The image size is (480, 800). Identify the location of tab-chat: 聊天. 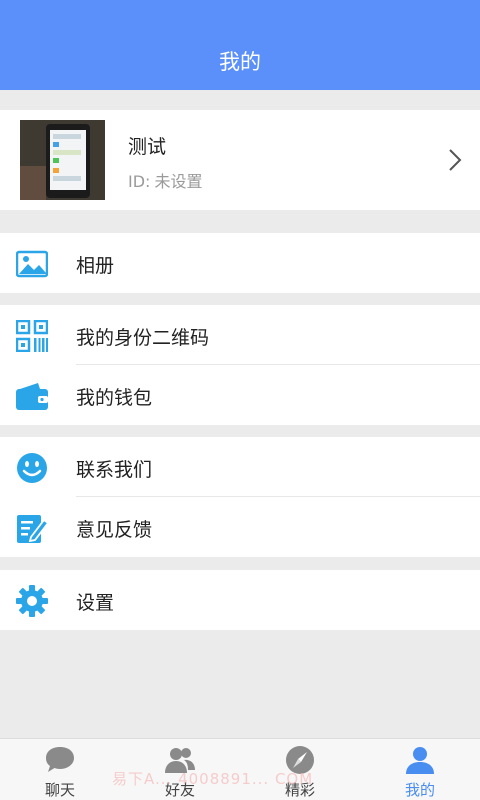
(60, 769).